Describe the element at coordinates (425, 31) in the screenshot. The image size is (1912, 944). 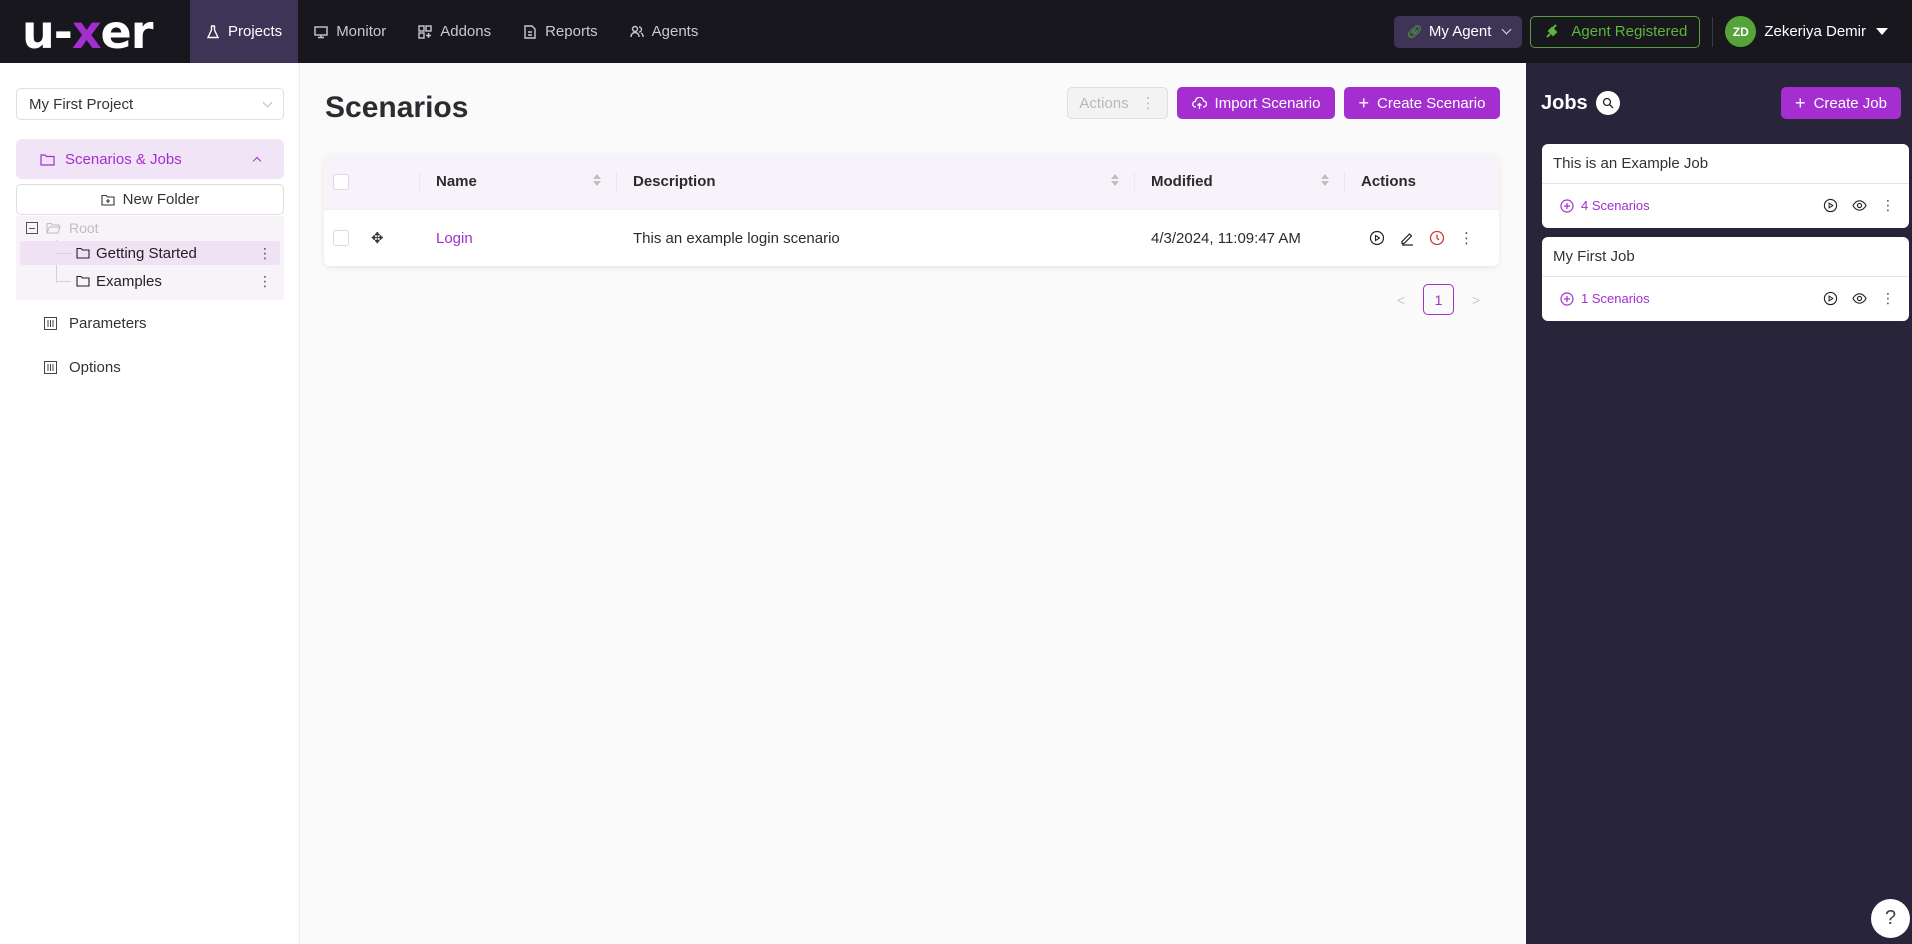
I see `addons-icon` at that location.